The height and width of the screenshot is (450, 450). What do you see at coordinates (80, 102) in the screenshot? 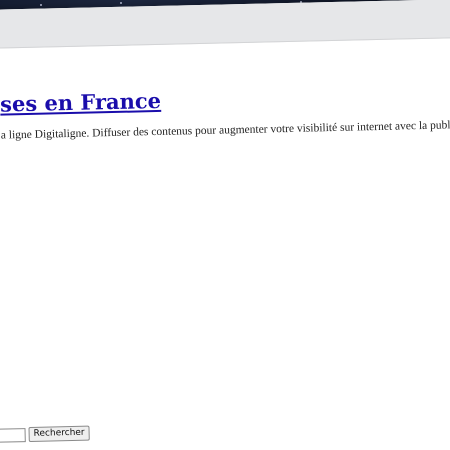
I see `page-title-link: ses en France` at bounding box center [80, 102].